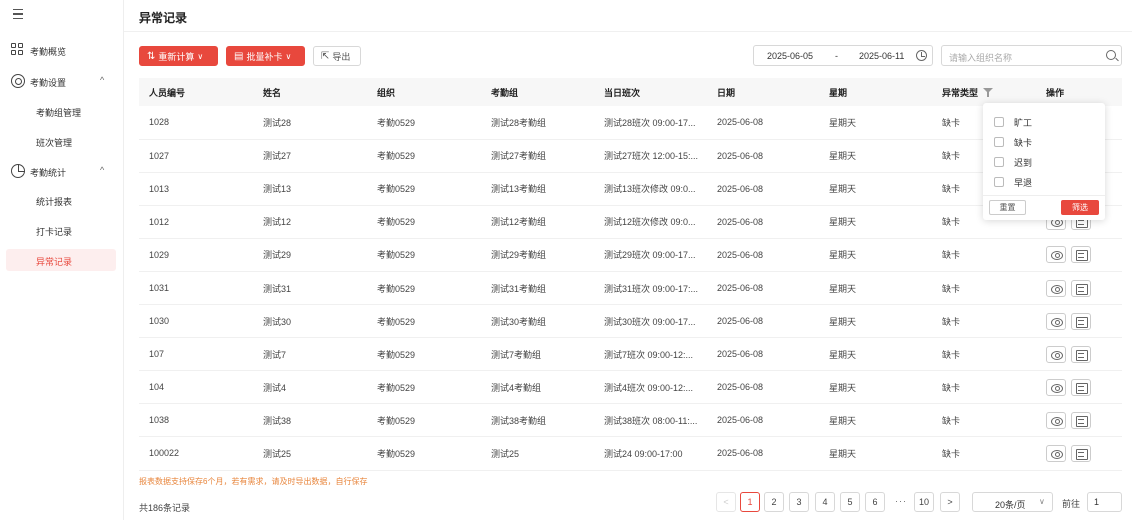  I want to click on sidebar-item-exception-record: 异常记录, so click(61, 260).